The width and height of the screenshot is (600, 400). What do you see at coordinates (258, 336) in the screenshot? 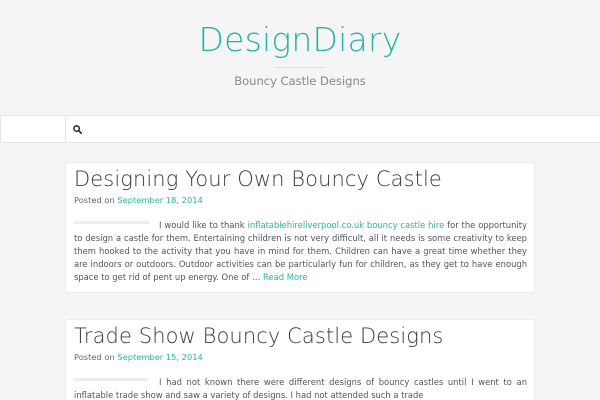
I see `post-title: Trade Show Bouncy Castle Designs` at bounding box center [258, 336].